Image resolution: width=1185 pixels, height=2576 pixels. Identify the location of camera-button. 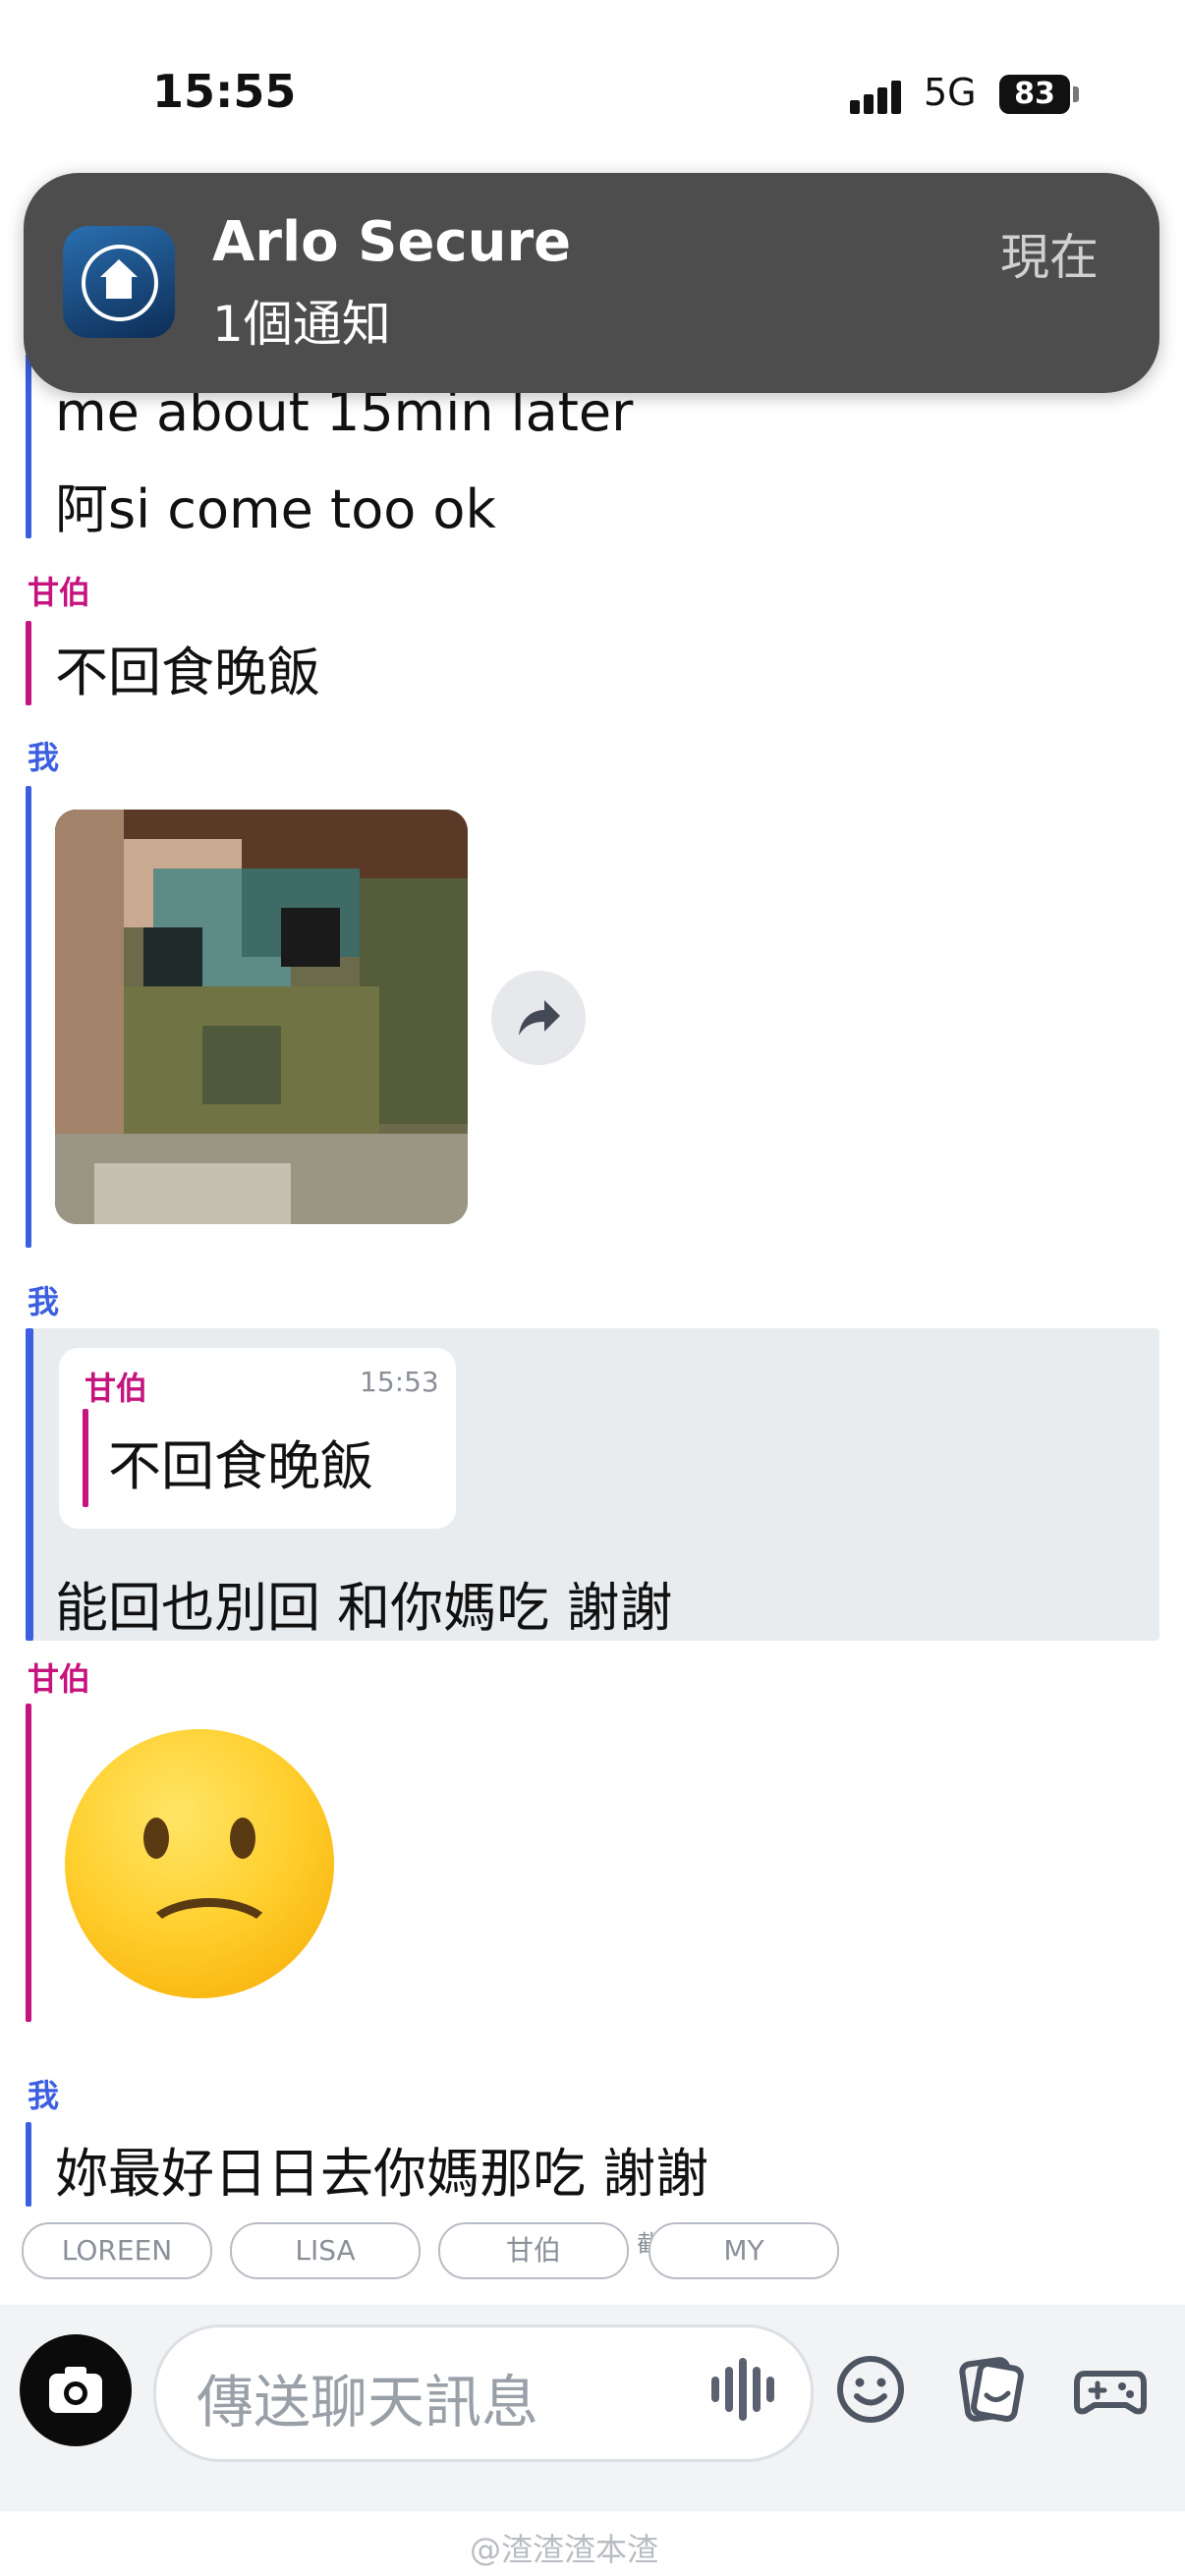
(76, 2390).